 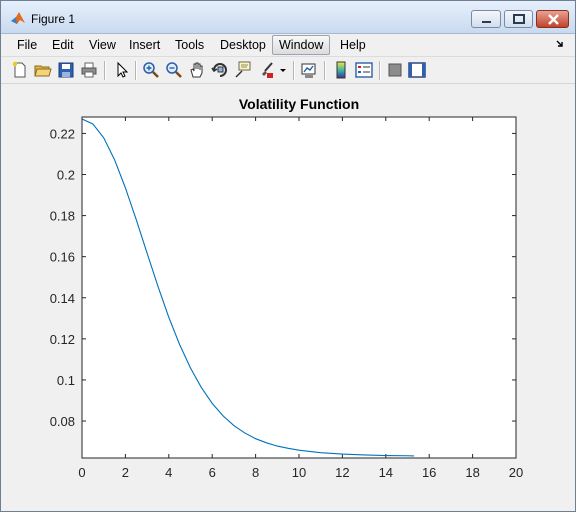 What do you see at coordinates (516, 472) in the screenshot?
I see `x-tick-label: 20` at bounding box center [516, 472].